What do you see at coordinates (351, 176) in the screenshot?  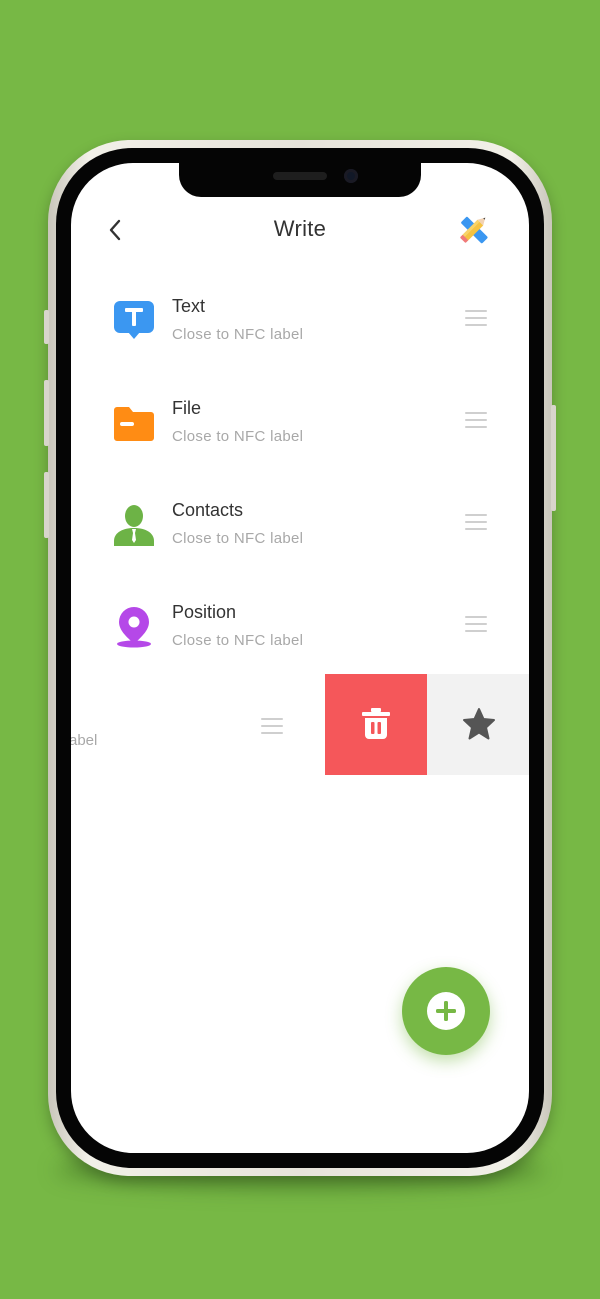 I see `camera` at bounding box center [351, 176].